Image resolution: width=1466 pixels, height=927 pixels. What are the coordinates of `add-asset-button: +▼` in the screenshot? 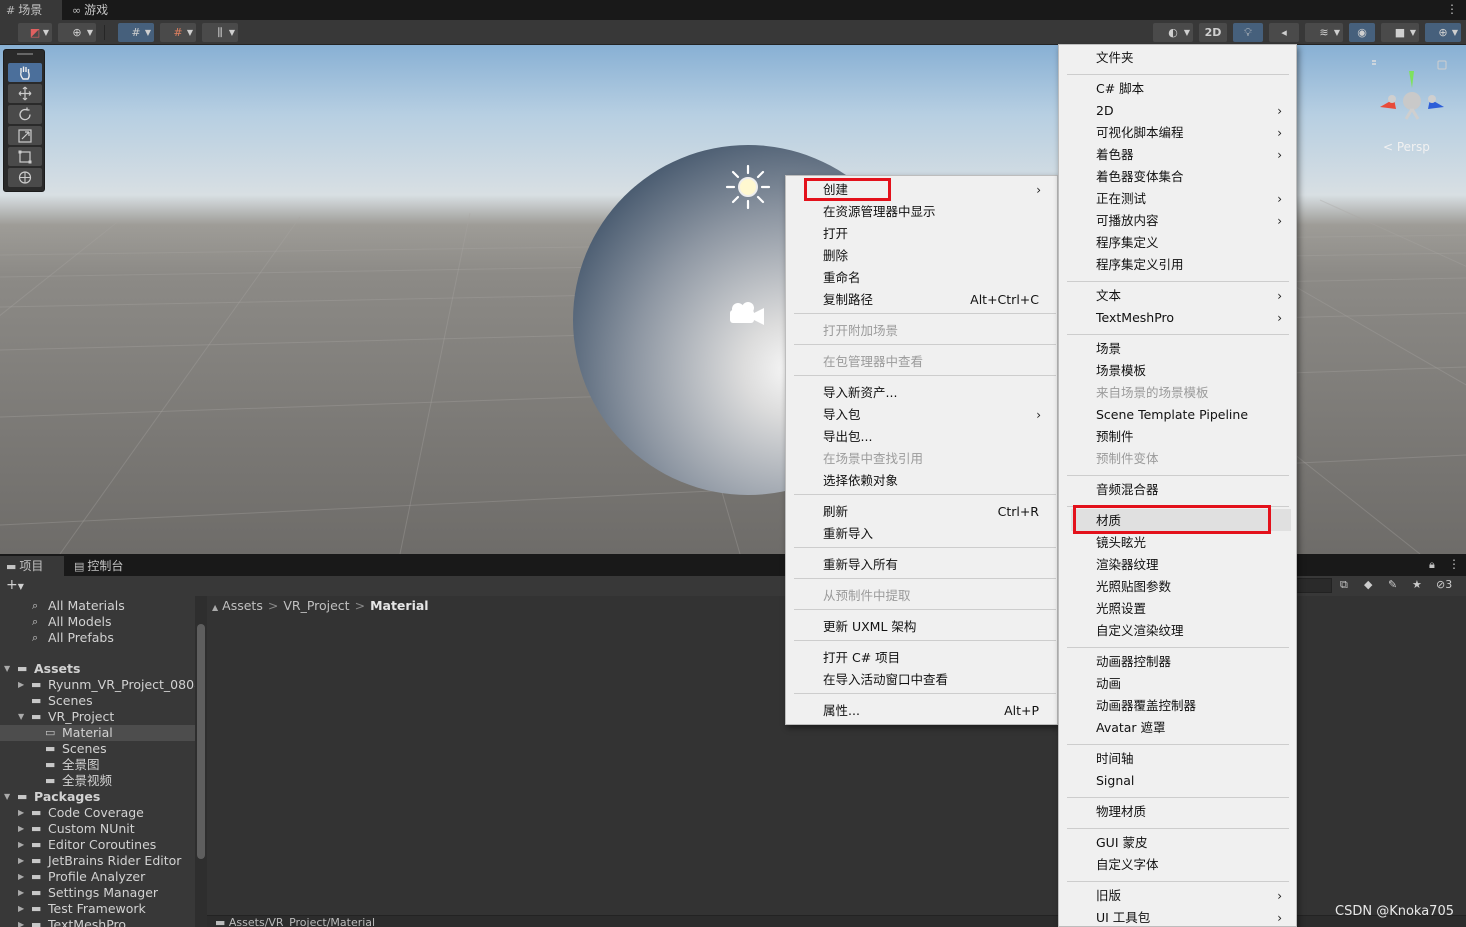 It's located at (15, 585).